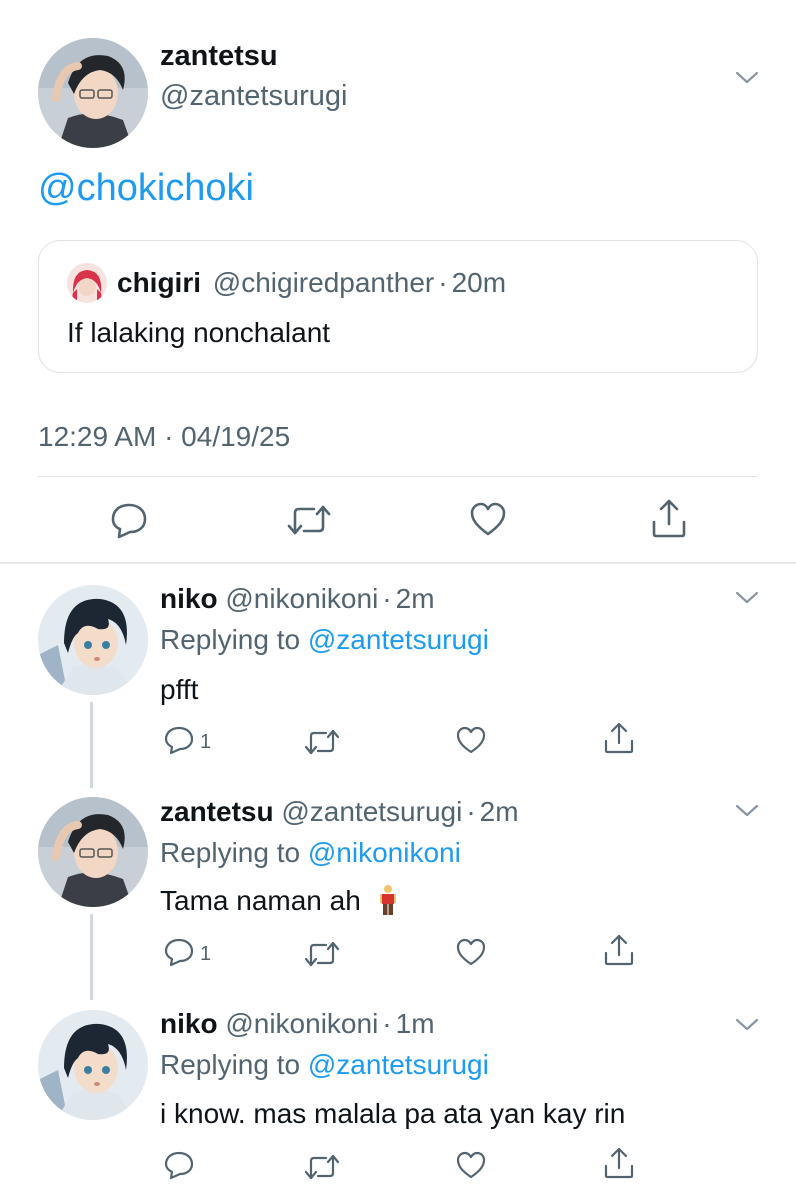 This screenshot has height=1200, width=796. I want to click on reply-text: Tama naman ah, so click(278, 903).